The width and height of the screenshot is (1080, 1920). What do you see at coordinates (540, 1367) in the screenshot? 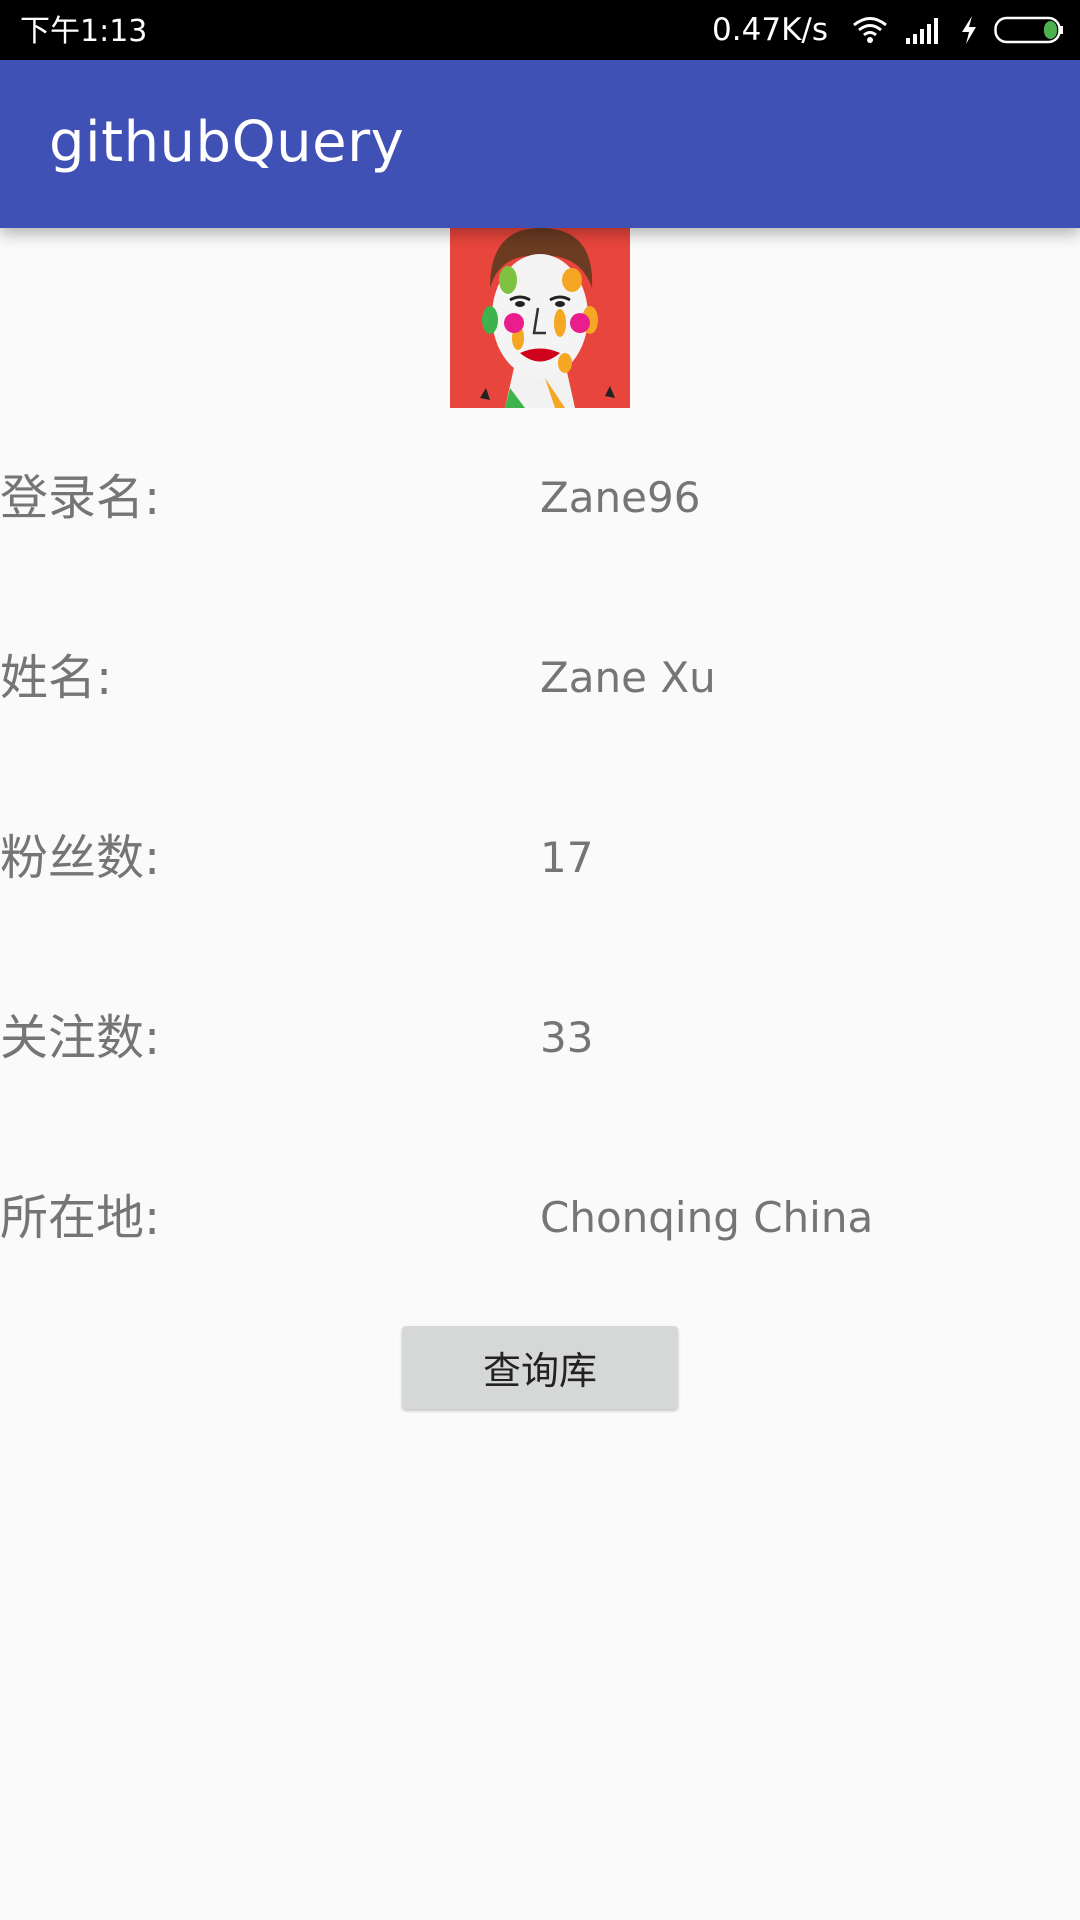
I see `query-repos-button: 查询库` at bounding box center [540, 1367].